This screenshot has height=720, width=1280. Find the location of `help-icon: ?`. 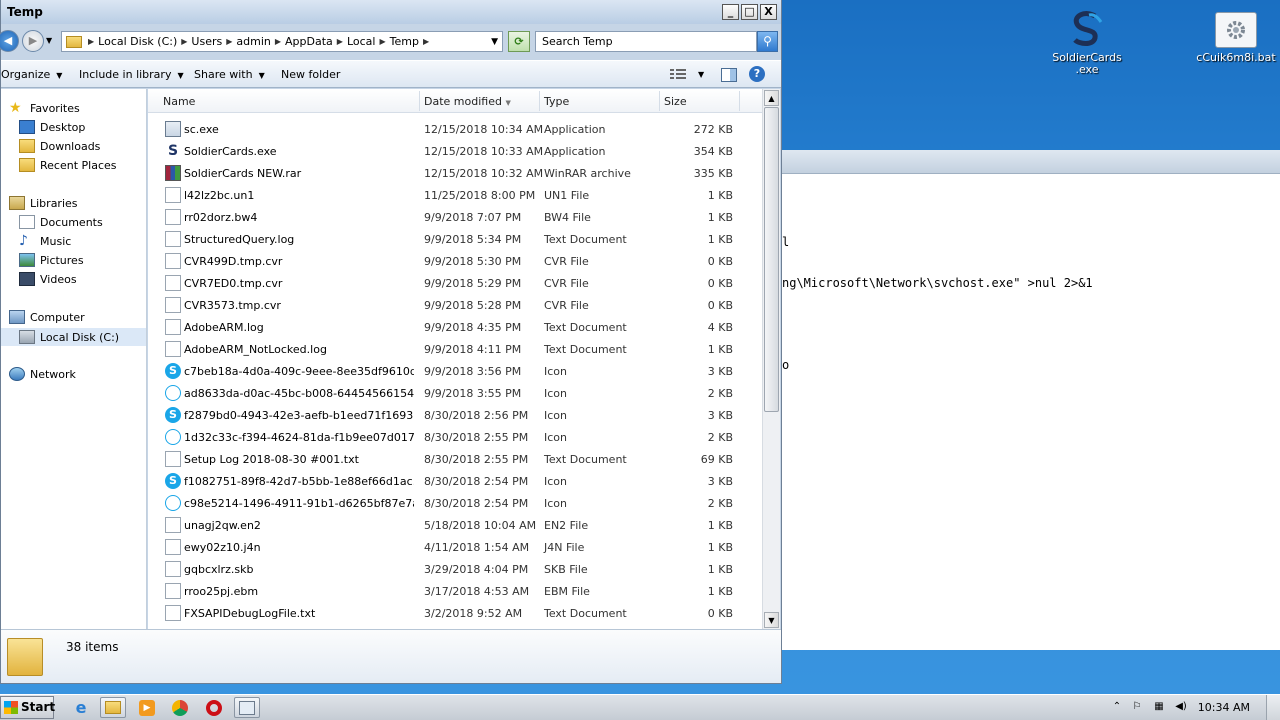

help-icon: ? is located at coordinates (757, 74).